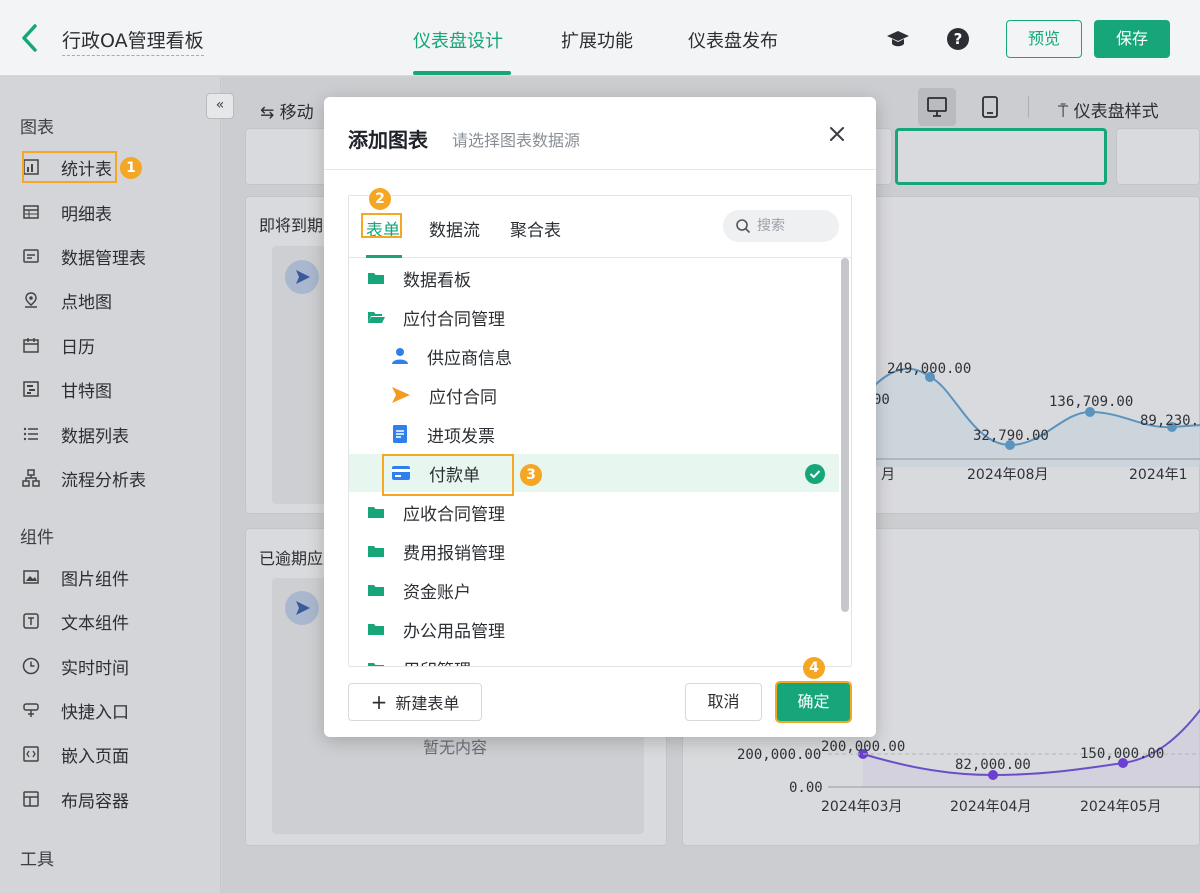  I want to click on sidebar-item-image: 图片组件, so click(75, 577).